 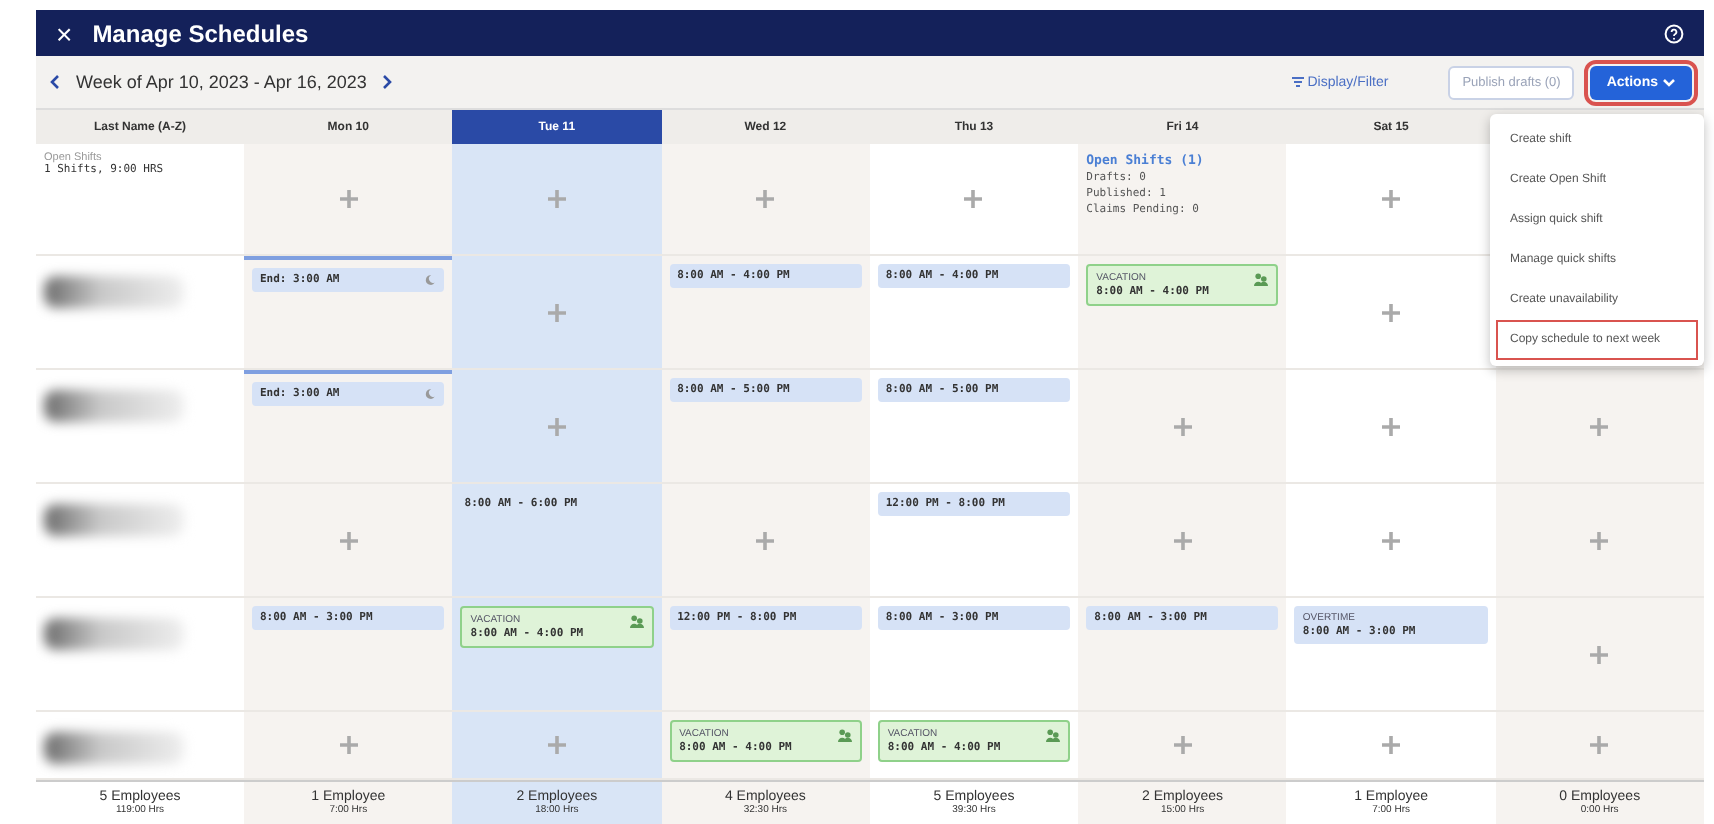 I want to click on week-range: Week of Apr 10, 2023 - Apr 16, 2023, so click(x=221, y=82).